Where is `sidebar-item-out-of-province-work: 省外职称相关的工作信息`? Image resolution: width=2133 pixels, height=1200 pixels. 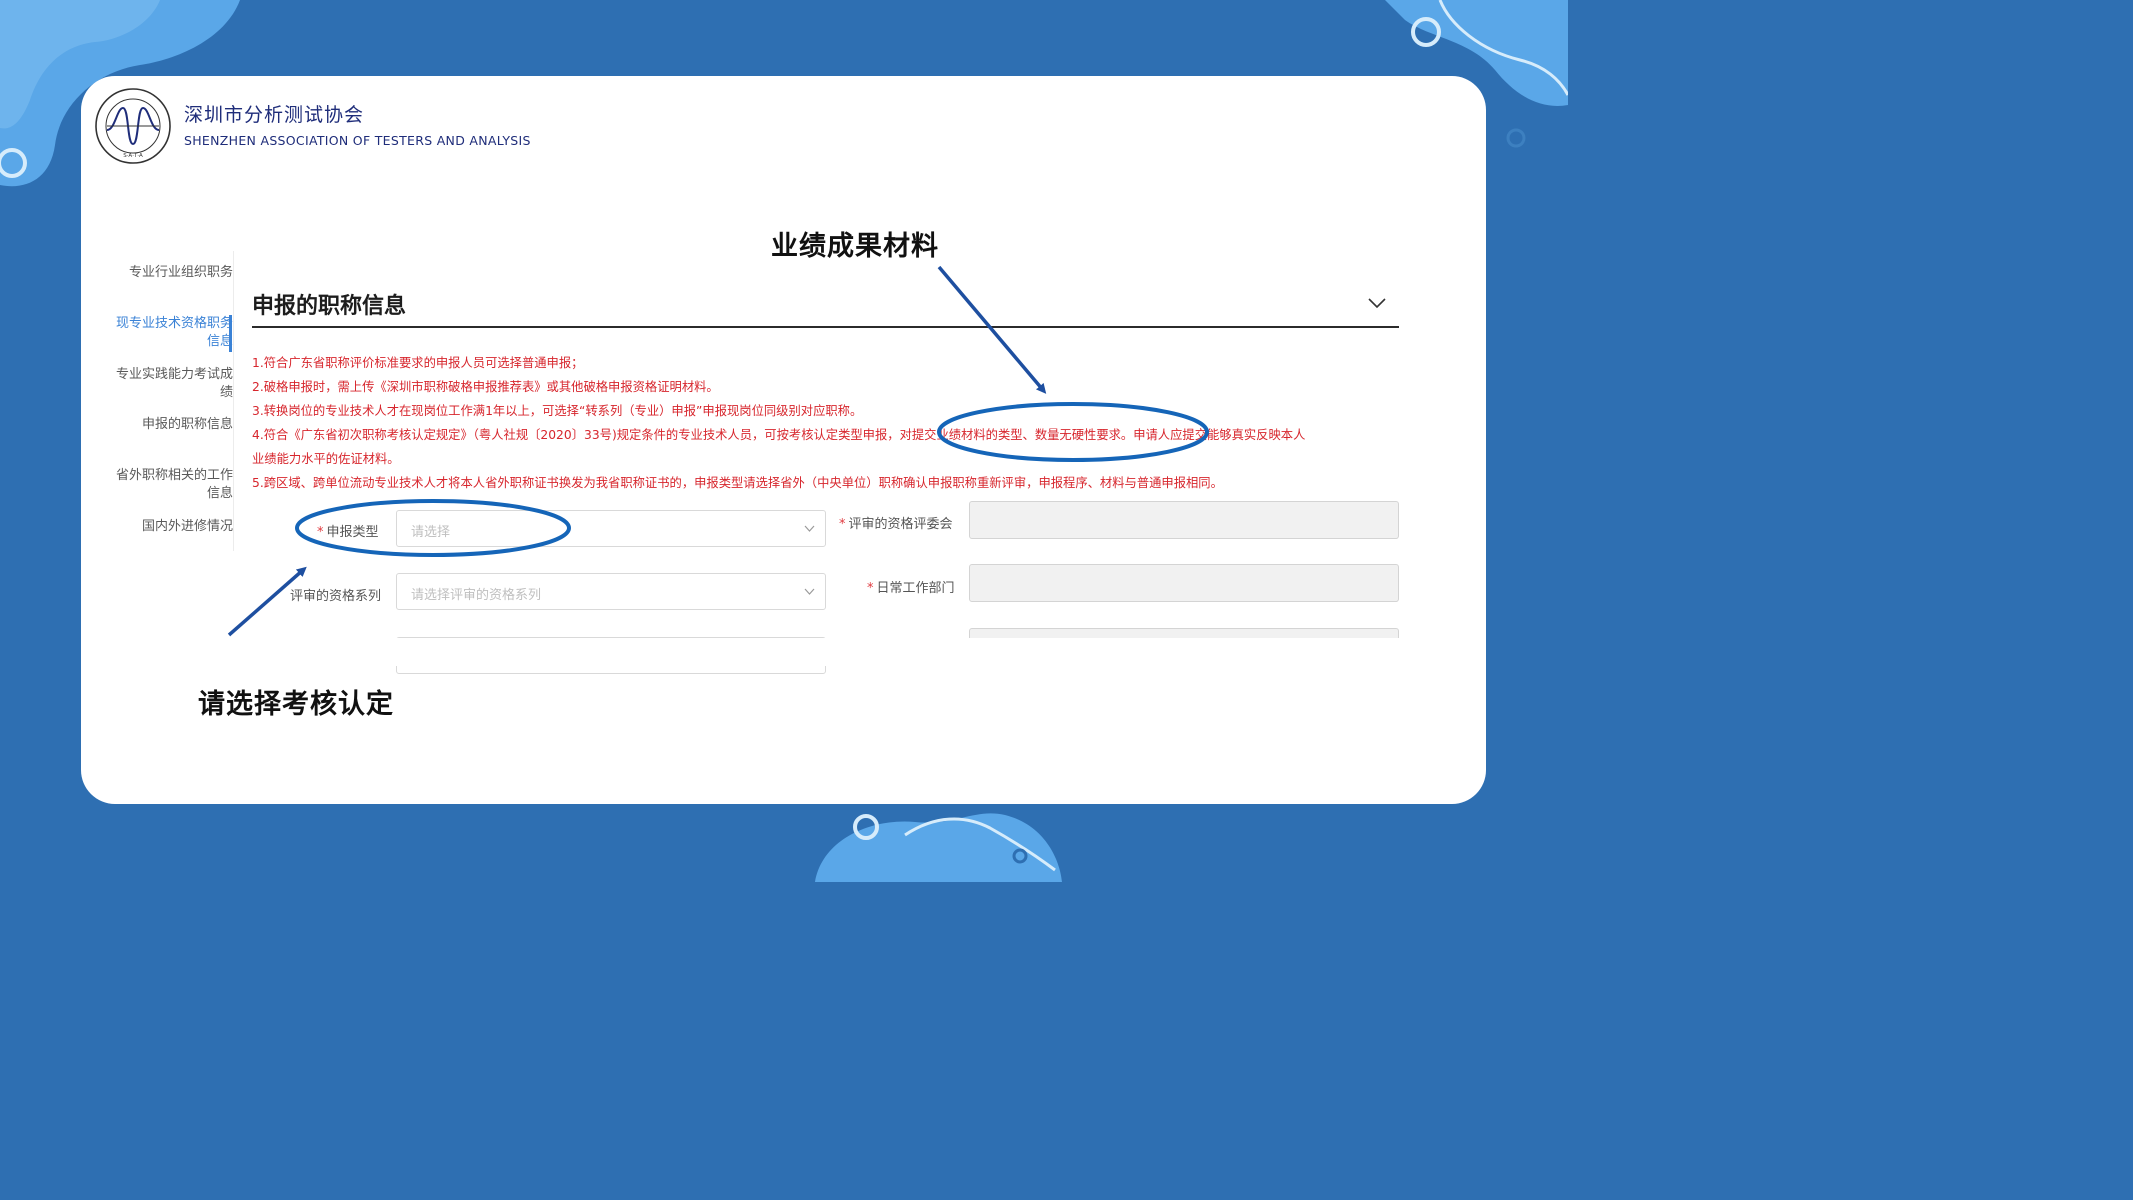 sidebar-item-out-of-province-work: 省外职称相关的工作信息 is located at coordinates (173, 485).